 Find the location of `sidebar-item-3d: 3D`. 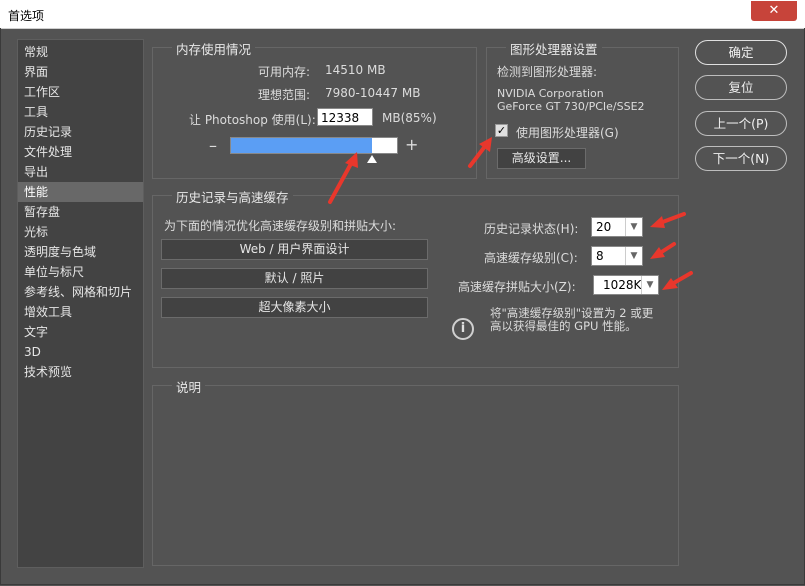

sidebar-item-3d: 3D is located at coordinates (80, 352).